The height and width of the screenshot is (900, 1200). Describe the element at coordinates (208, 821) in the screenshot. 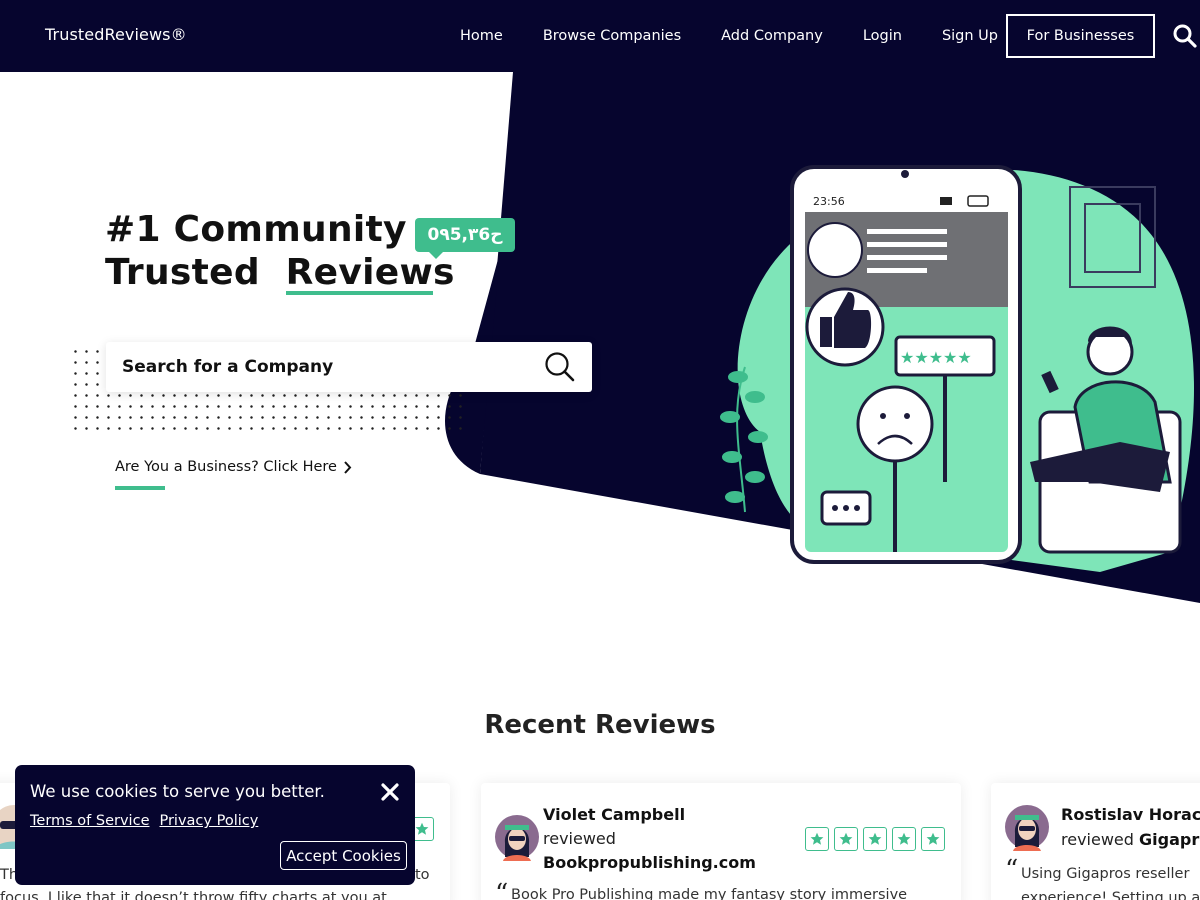

I see `privacy-policy-link: Privacy Policy` at that location.